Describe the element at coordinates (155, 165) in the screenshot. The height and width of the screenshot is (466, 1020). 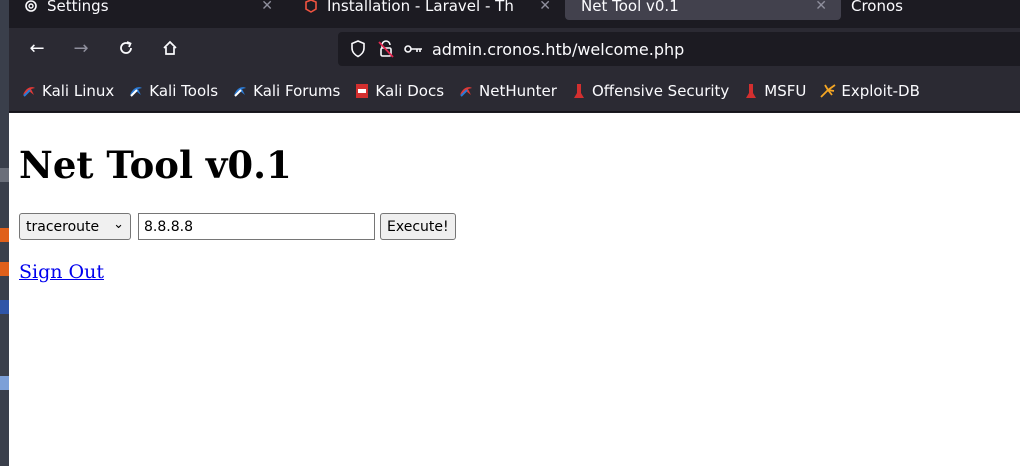
I see `page-title: Net Tool v0.1` at that location.